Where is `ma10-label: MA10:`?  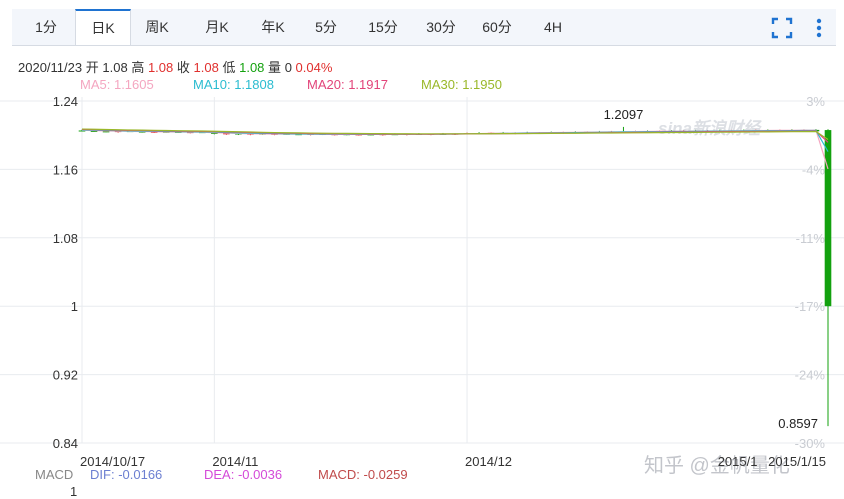 ma10-label: MA10: is located at coordinates (212, 84).